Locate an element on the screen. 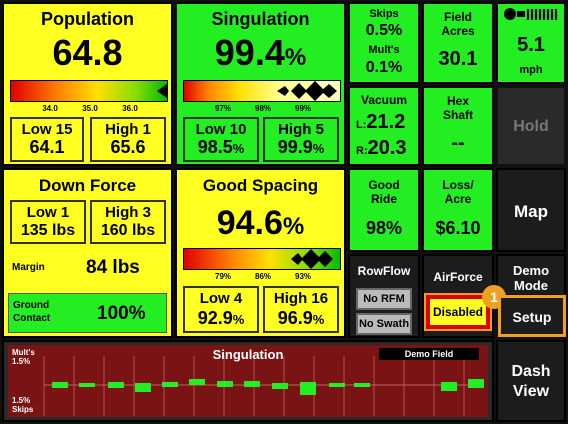  mults-value: 0.1% is located at coordinates (384, 67).